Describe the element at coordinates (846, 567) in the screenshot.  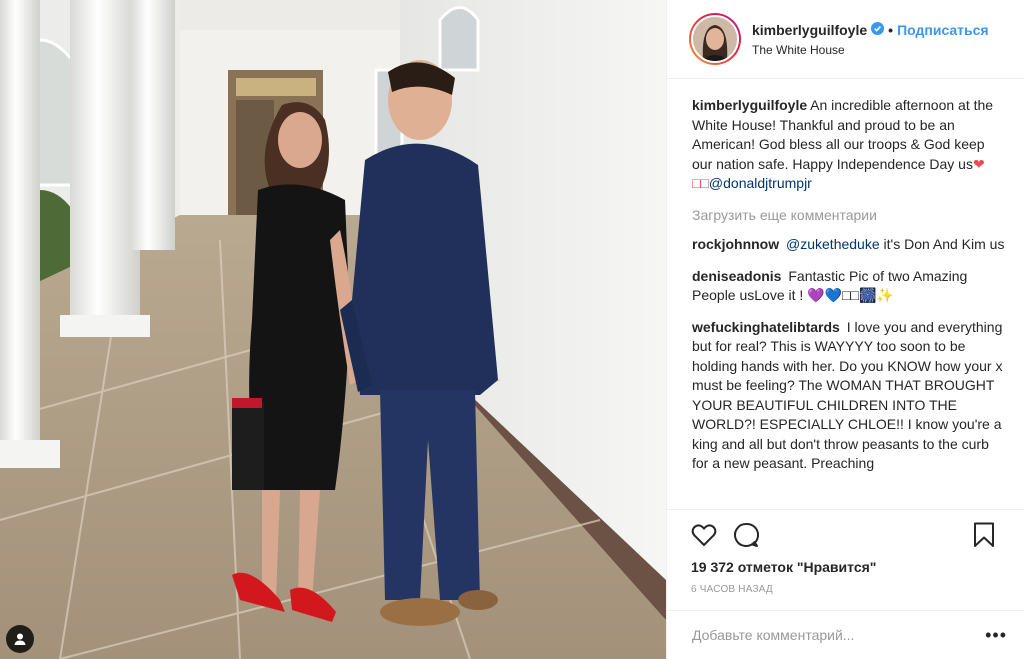
I see `likes-count: 19 372 отметок "Нравится"` at that location.